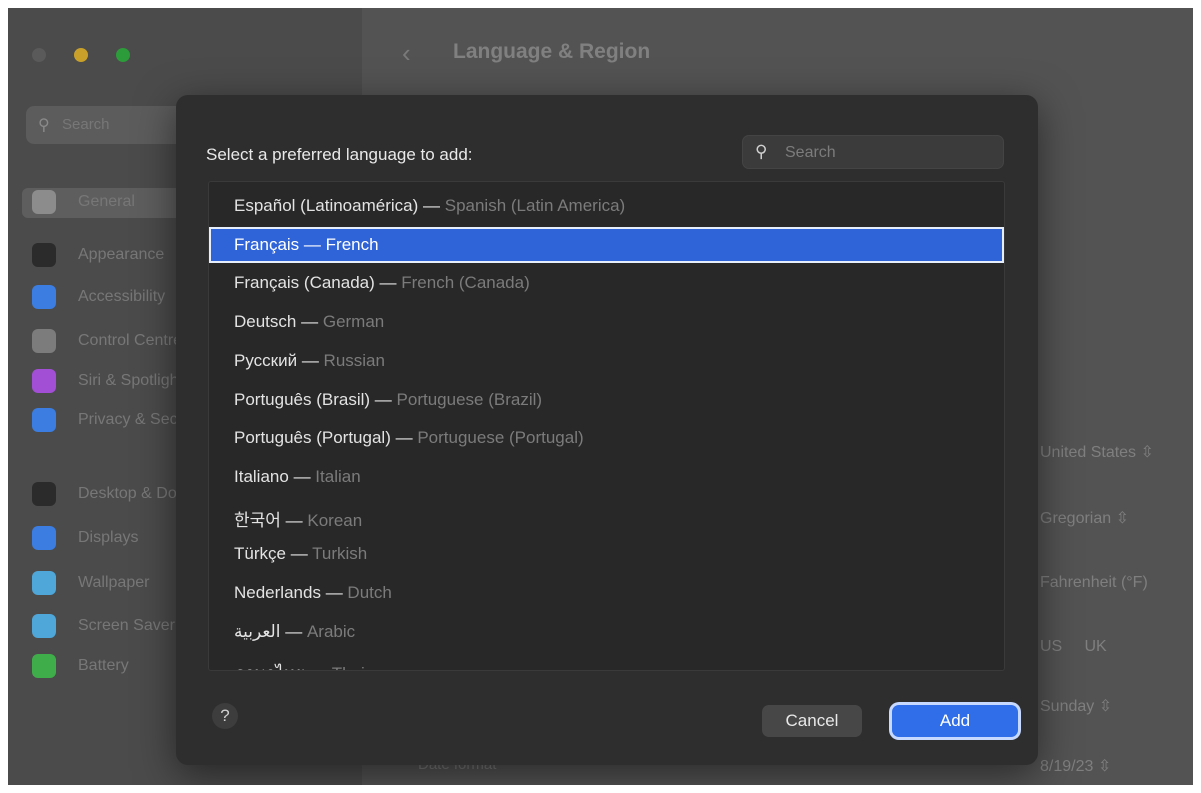 Image resolution: width=1201 pixels, height=793 pixels. What do you see at coordinates (1051, 646) in the screenshot?
I see `measurement-us: US` at bounding box center [1051, 646].